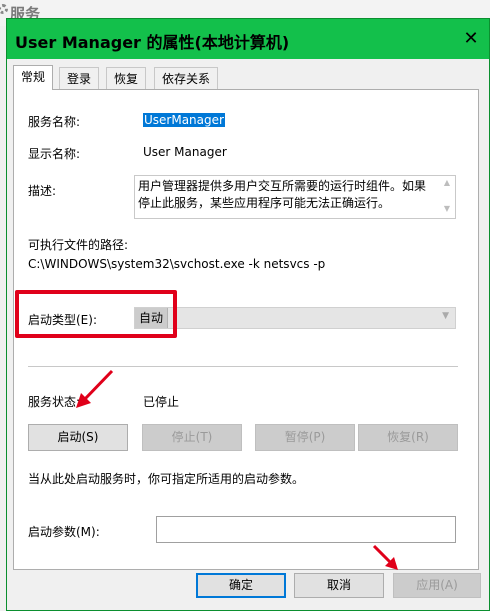  What do you see at coordinates (161, 402) in the screenshot?
I see `service-status-value: 已停止` at bounding box center [161, 402].